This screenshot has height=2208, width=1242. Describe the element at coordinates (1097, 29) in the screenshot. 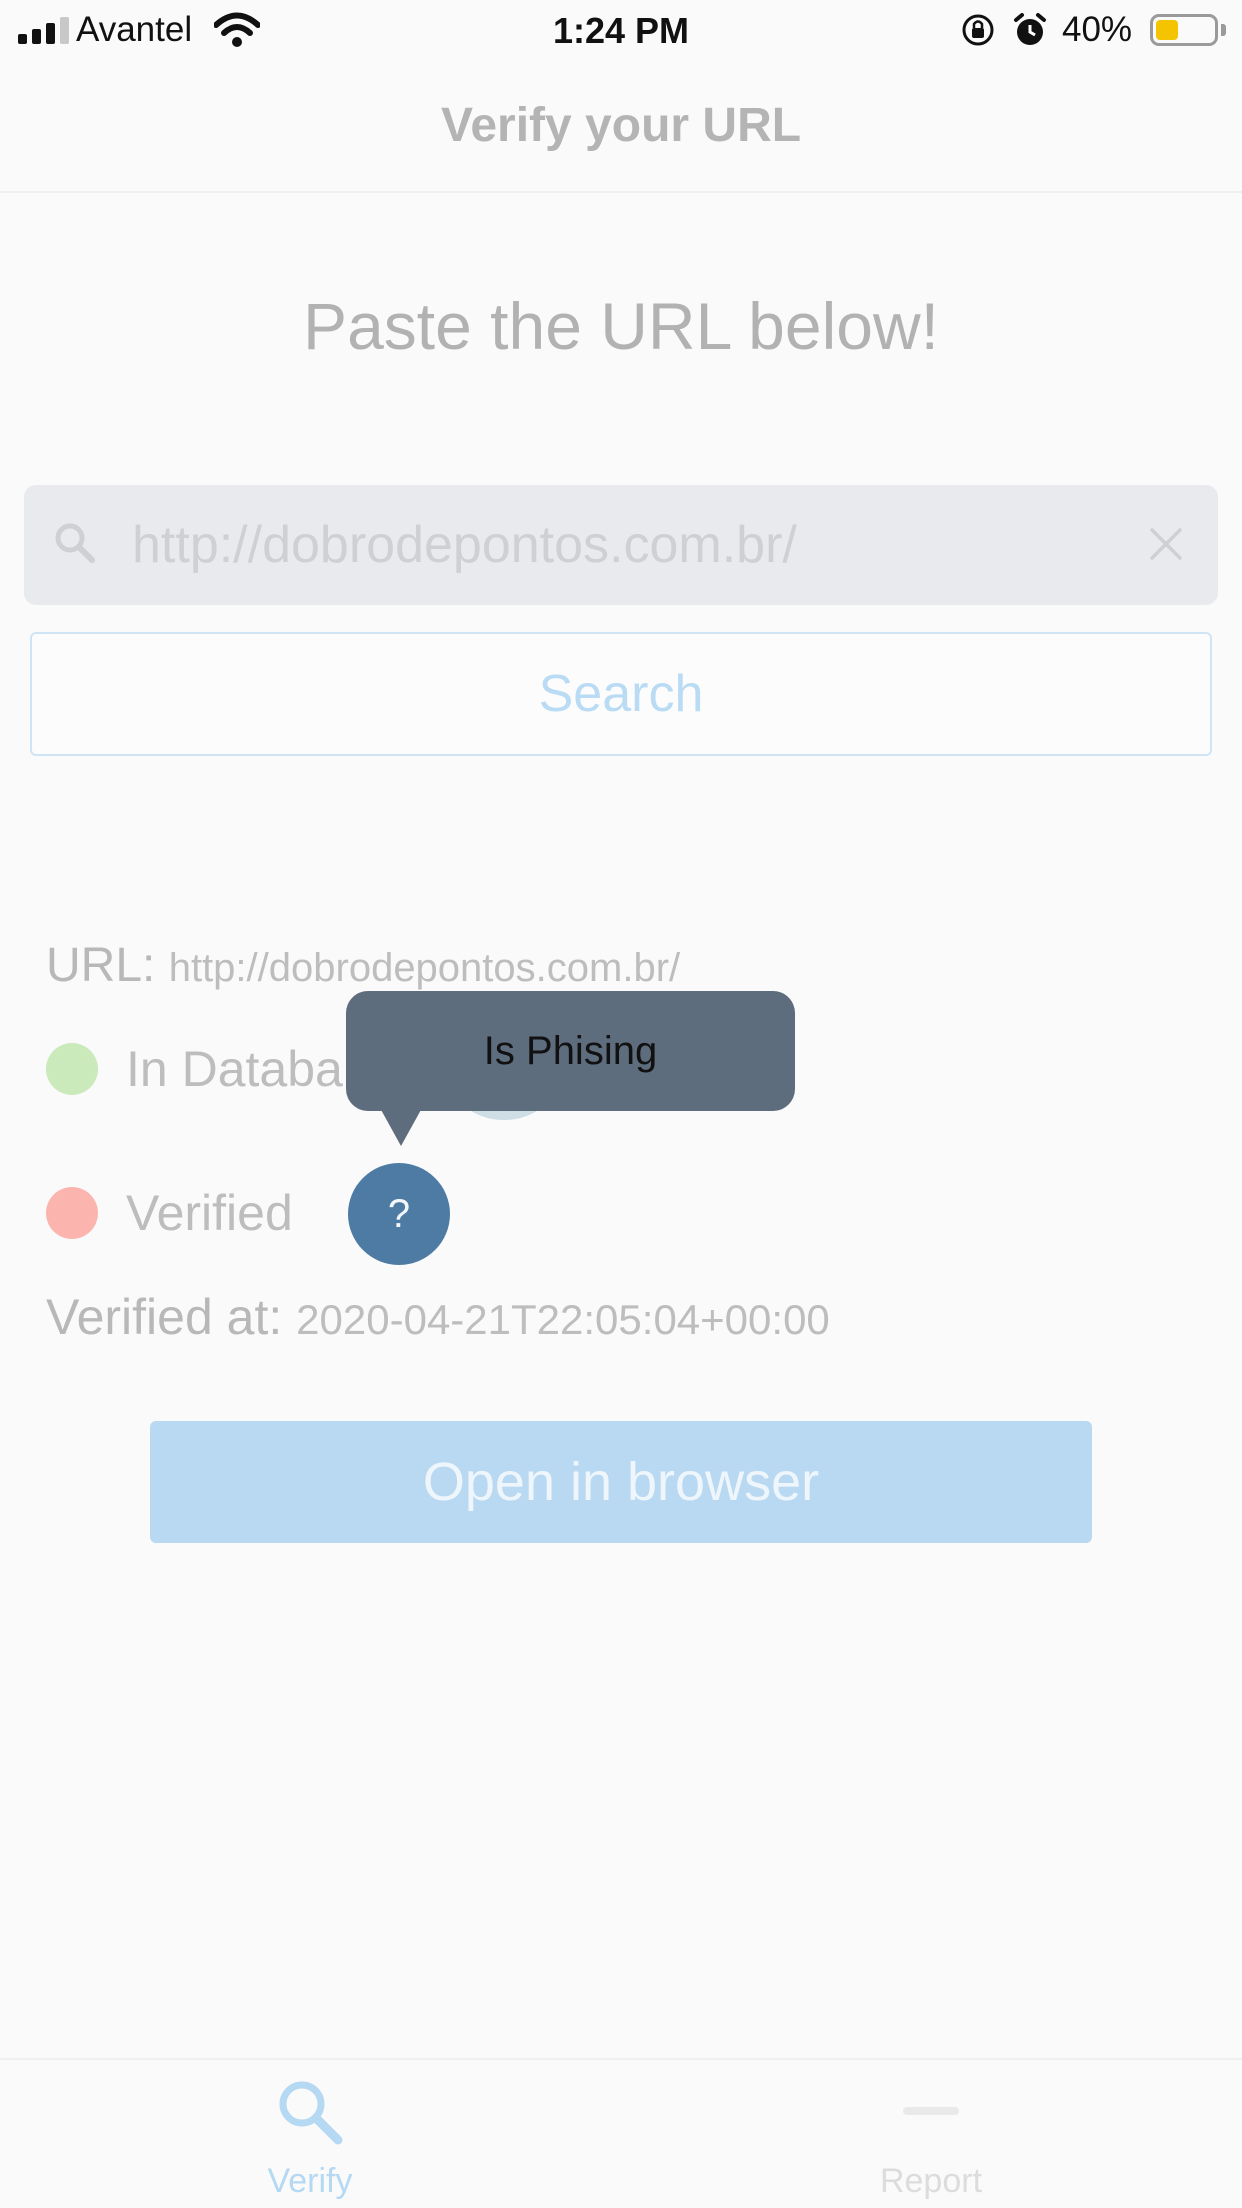

I see `battery-percentage: 40%` at that location.